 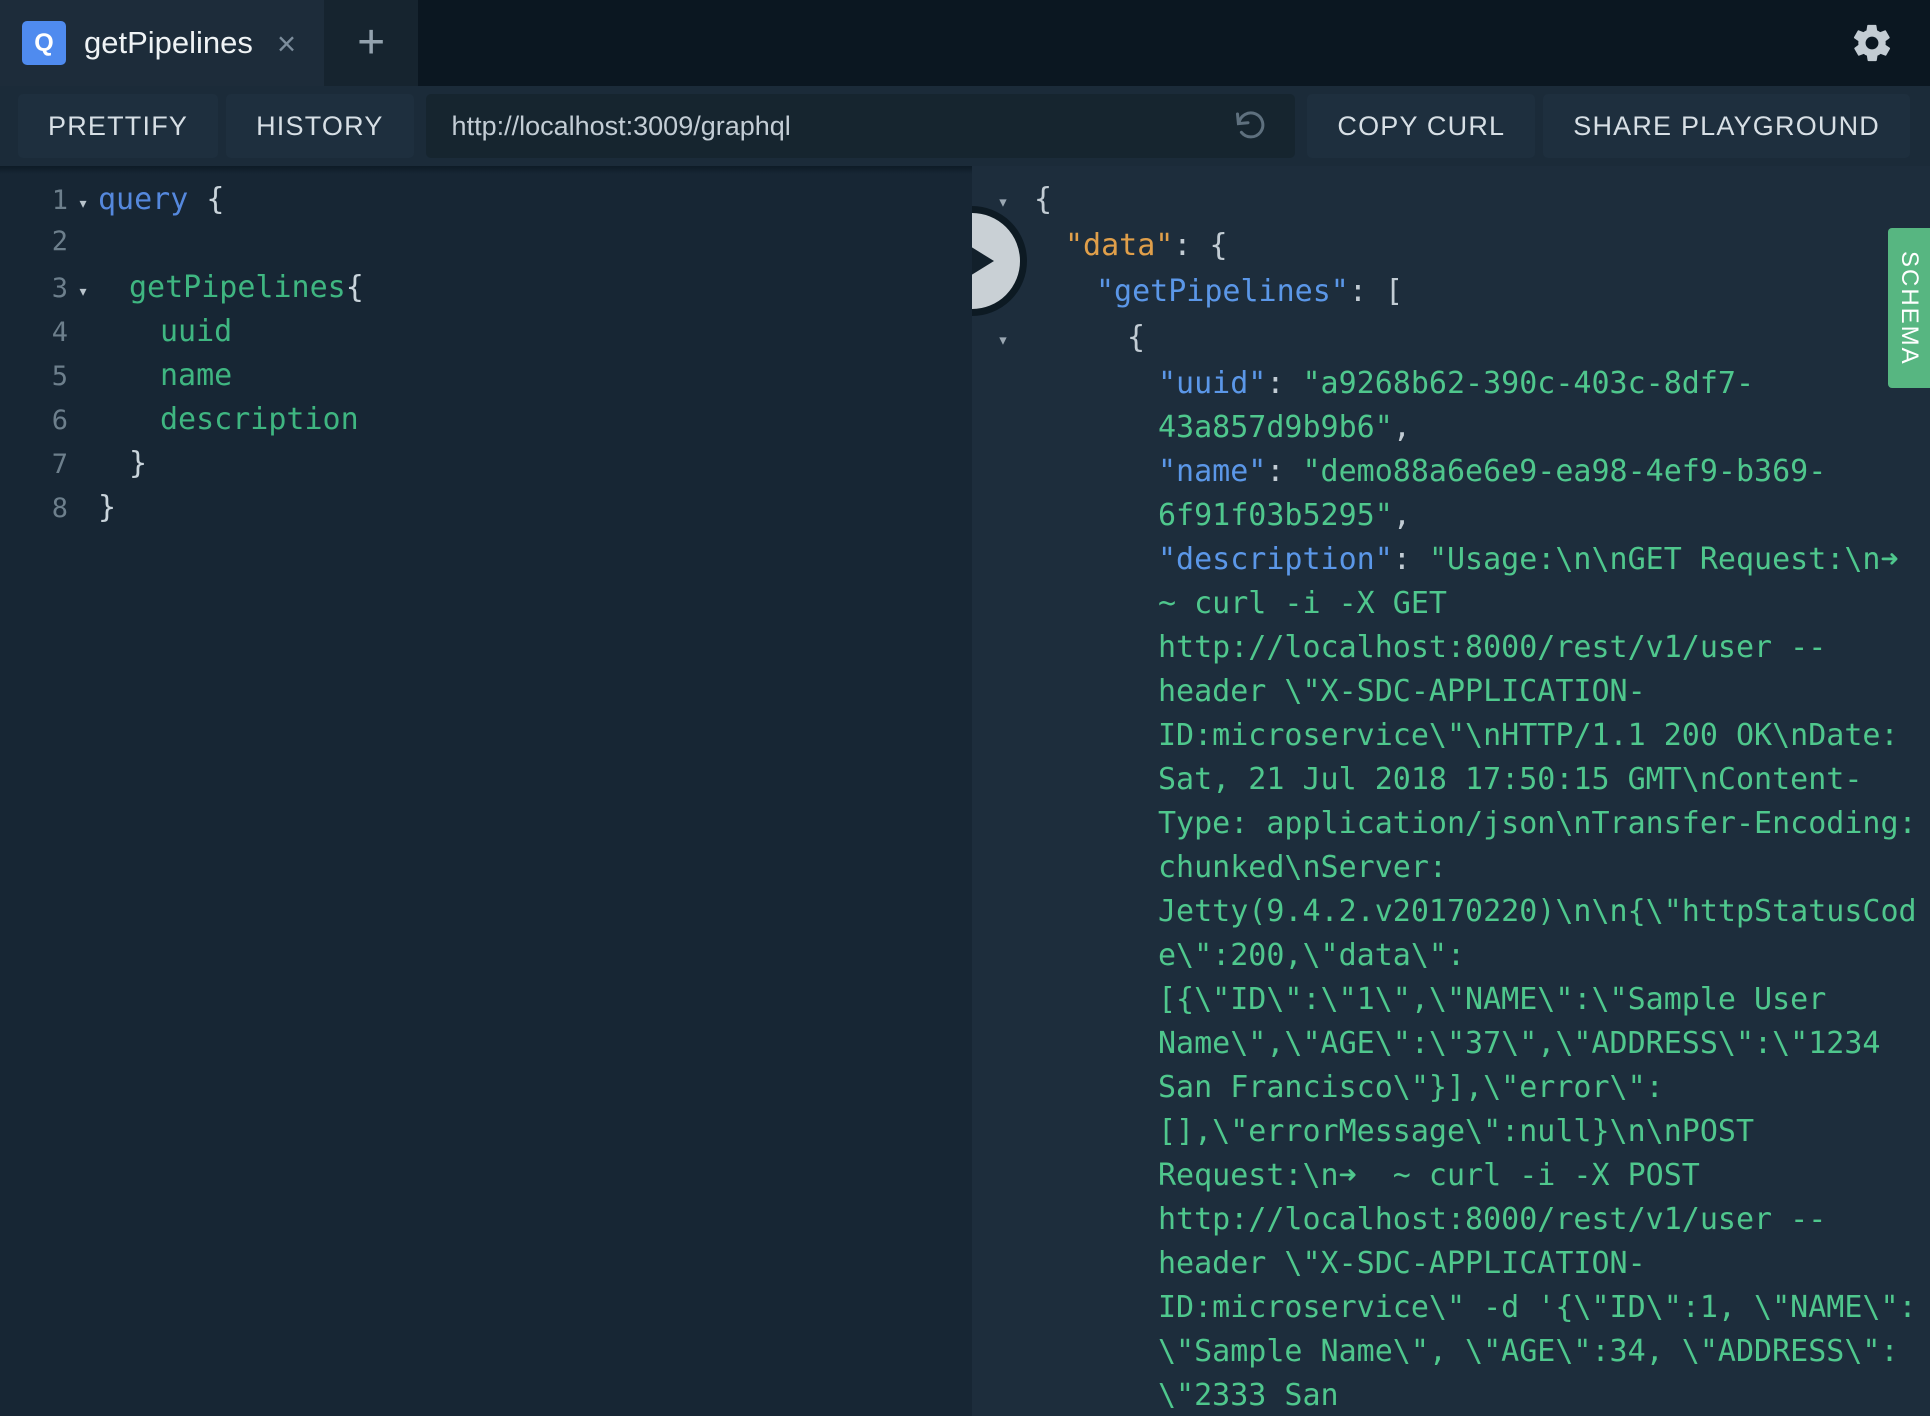 What do you see at coordinates (59, 376) in the screenshot?
I see `line-number: 5` at bounding box center [59, 376].